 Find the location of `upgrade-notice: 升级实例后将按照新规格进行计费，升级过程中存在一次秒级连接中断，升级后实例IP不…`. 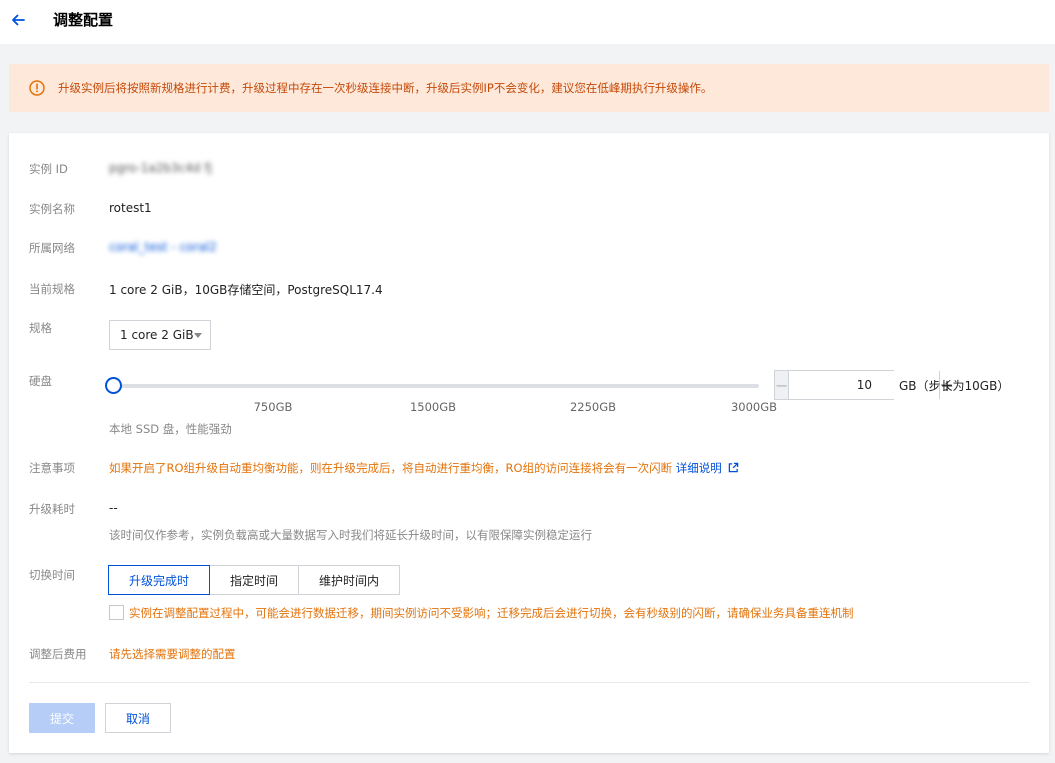

upgrade-notice: 升级实例后将按照新规格进行计费，升级过程中存在一次秒级连接中断，升级后实例IP不… is located at coordinates (529, 88).